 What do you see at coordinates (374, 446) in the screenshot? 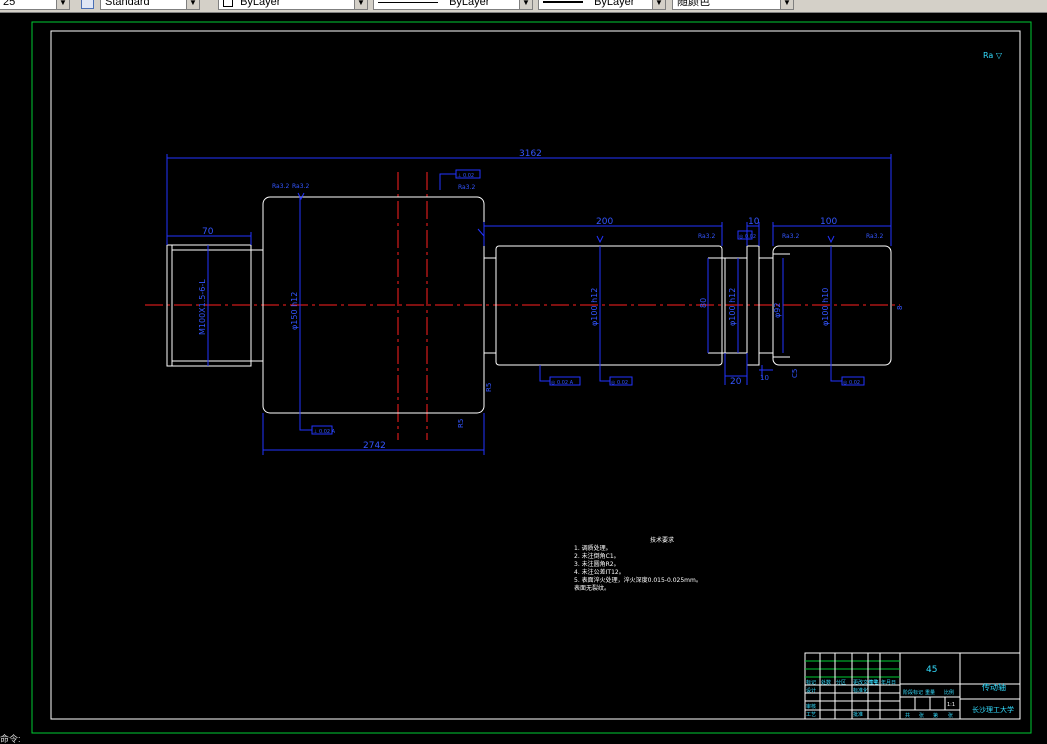
I see `dim-body-length: 2742` at bounding box center [374, 446].